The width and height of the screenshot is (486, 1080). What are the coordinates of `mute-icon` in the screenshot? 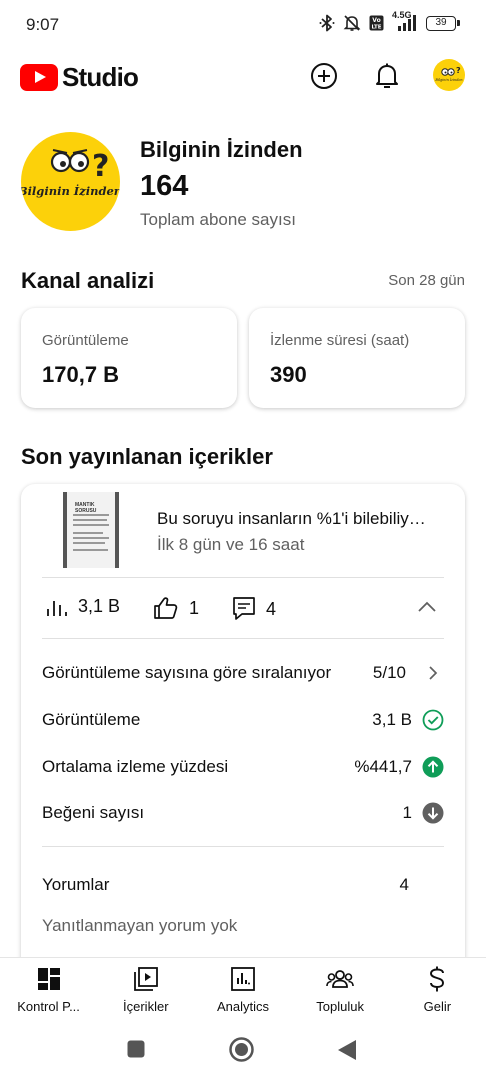 It's located at (352, 23).